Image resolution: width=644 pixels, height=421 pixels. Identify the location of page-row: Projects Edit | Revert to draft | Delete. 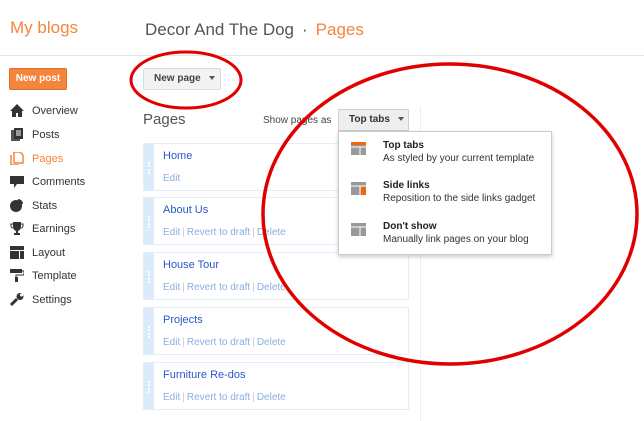
(276, 331).